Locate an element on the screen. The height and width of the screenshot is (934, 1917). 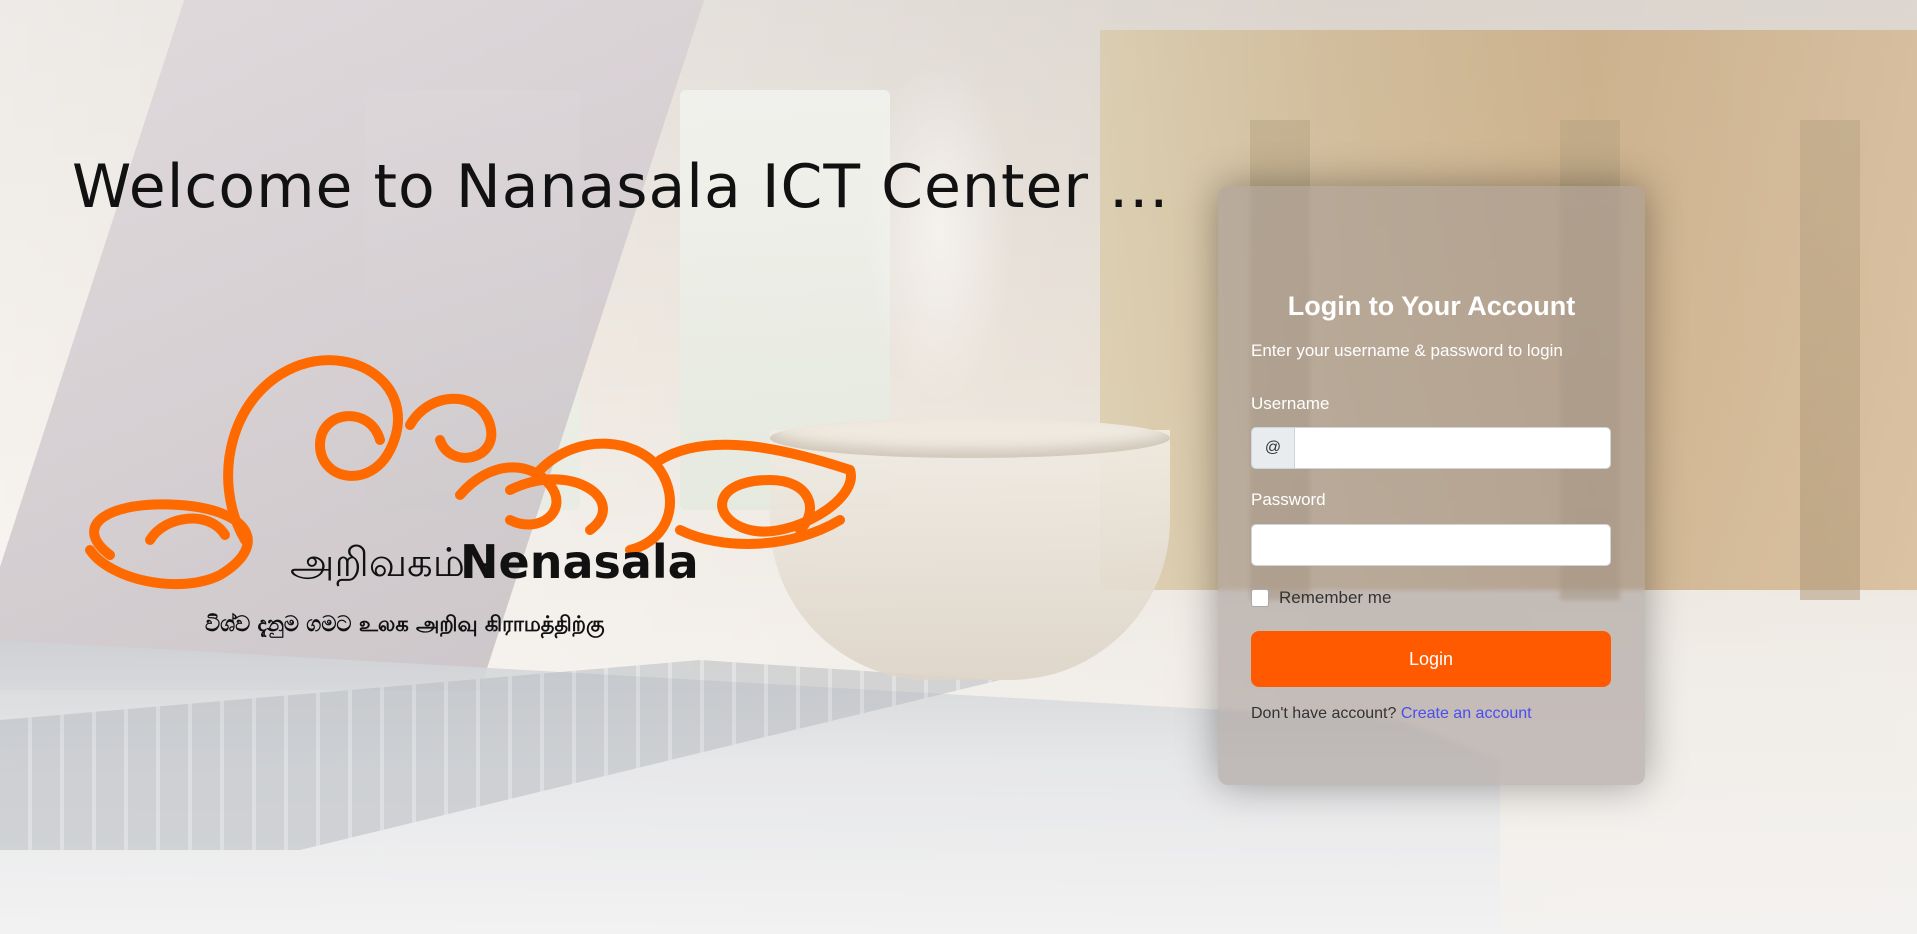
logo-brand-name: Nenasala is located at coordinates (579, 562).